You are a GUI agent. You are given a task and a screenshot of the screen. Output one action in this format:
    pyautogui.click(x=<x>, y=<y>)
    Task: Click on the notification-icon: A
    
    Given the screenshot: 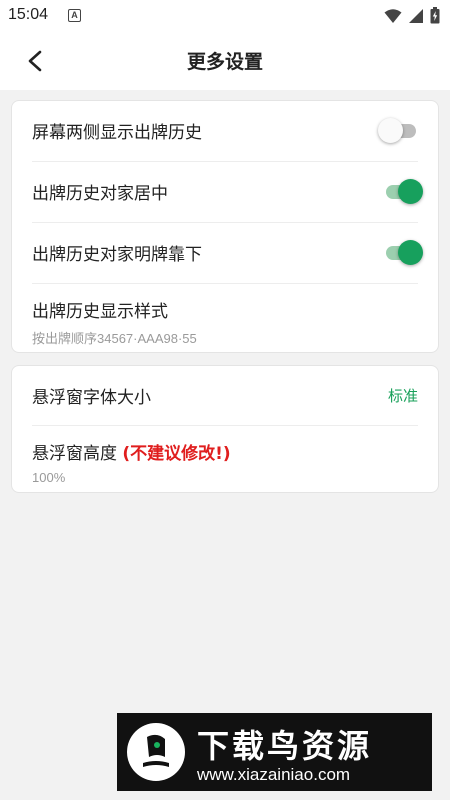 What is the action you would take?
    pyautogui.click(x=74, y=15)
    